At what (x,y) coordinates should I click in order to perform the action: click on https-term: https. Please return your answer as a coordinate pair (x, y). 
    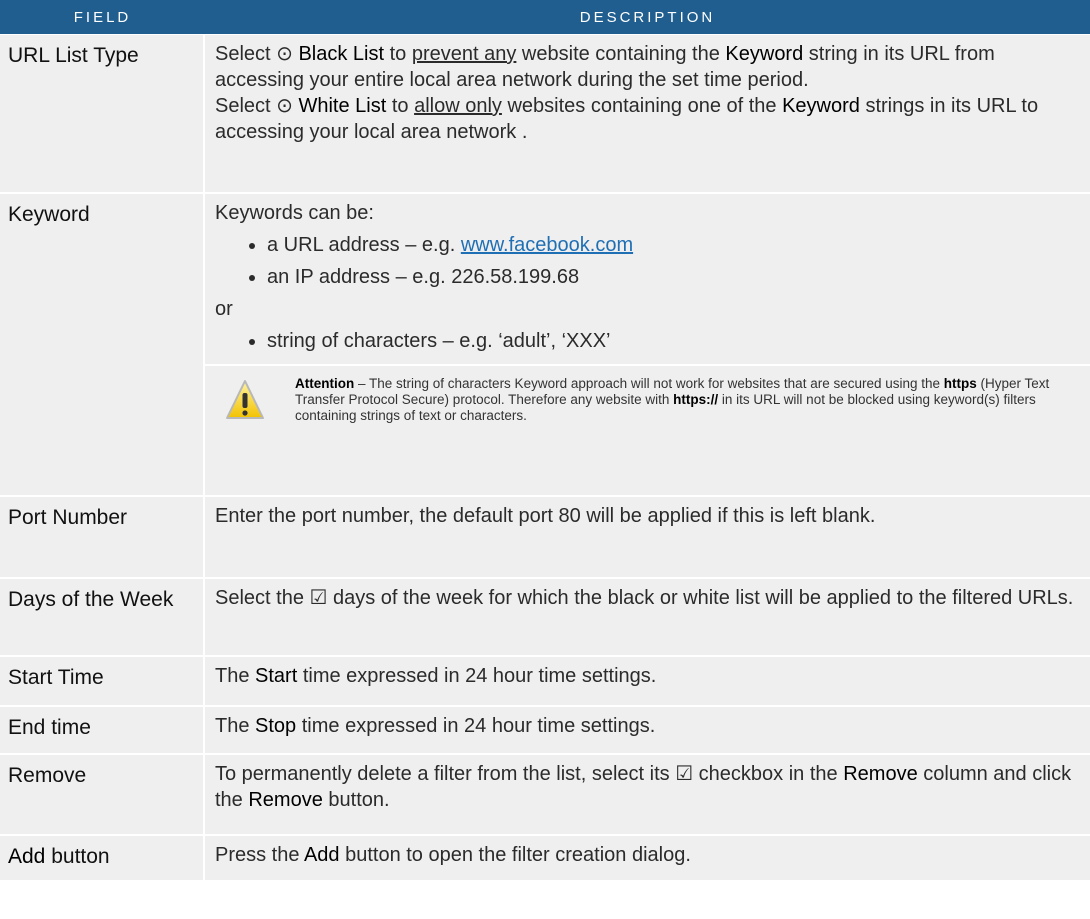
    Looking at the image, I should click on (960, 383).